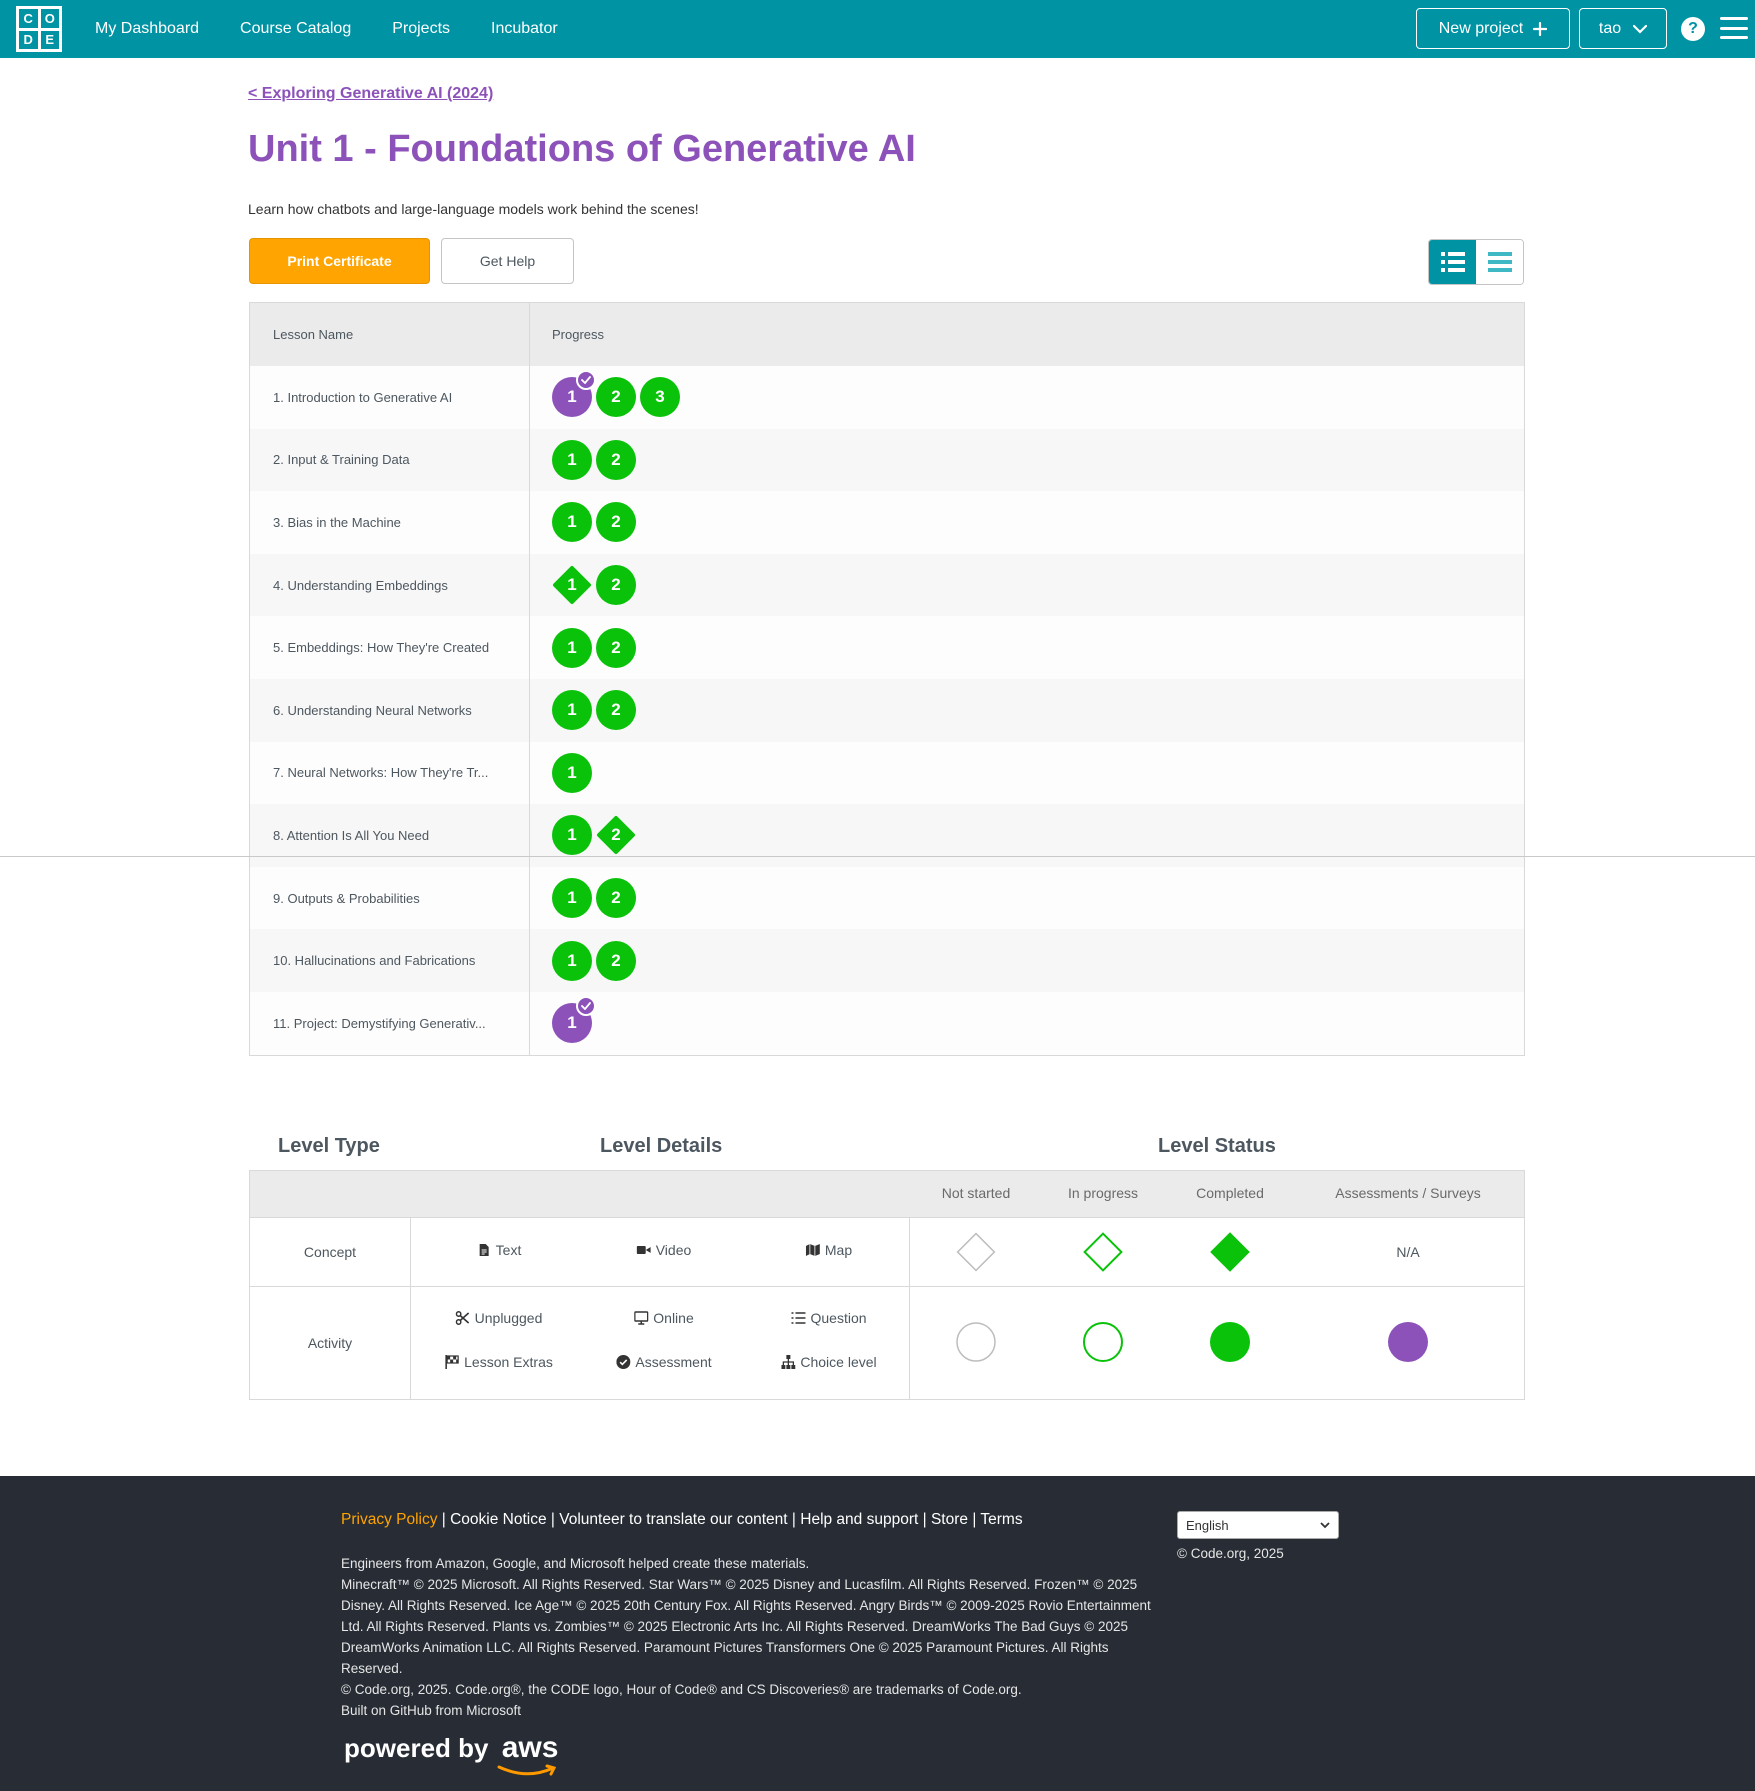  What do you see at coordinates (1408, 1342) in the screenshot?
I see `assessment-completed-circle-icon` at bounding box center [1408, 1342].